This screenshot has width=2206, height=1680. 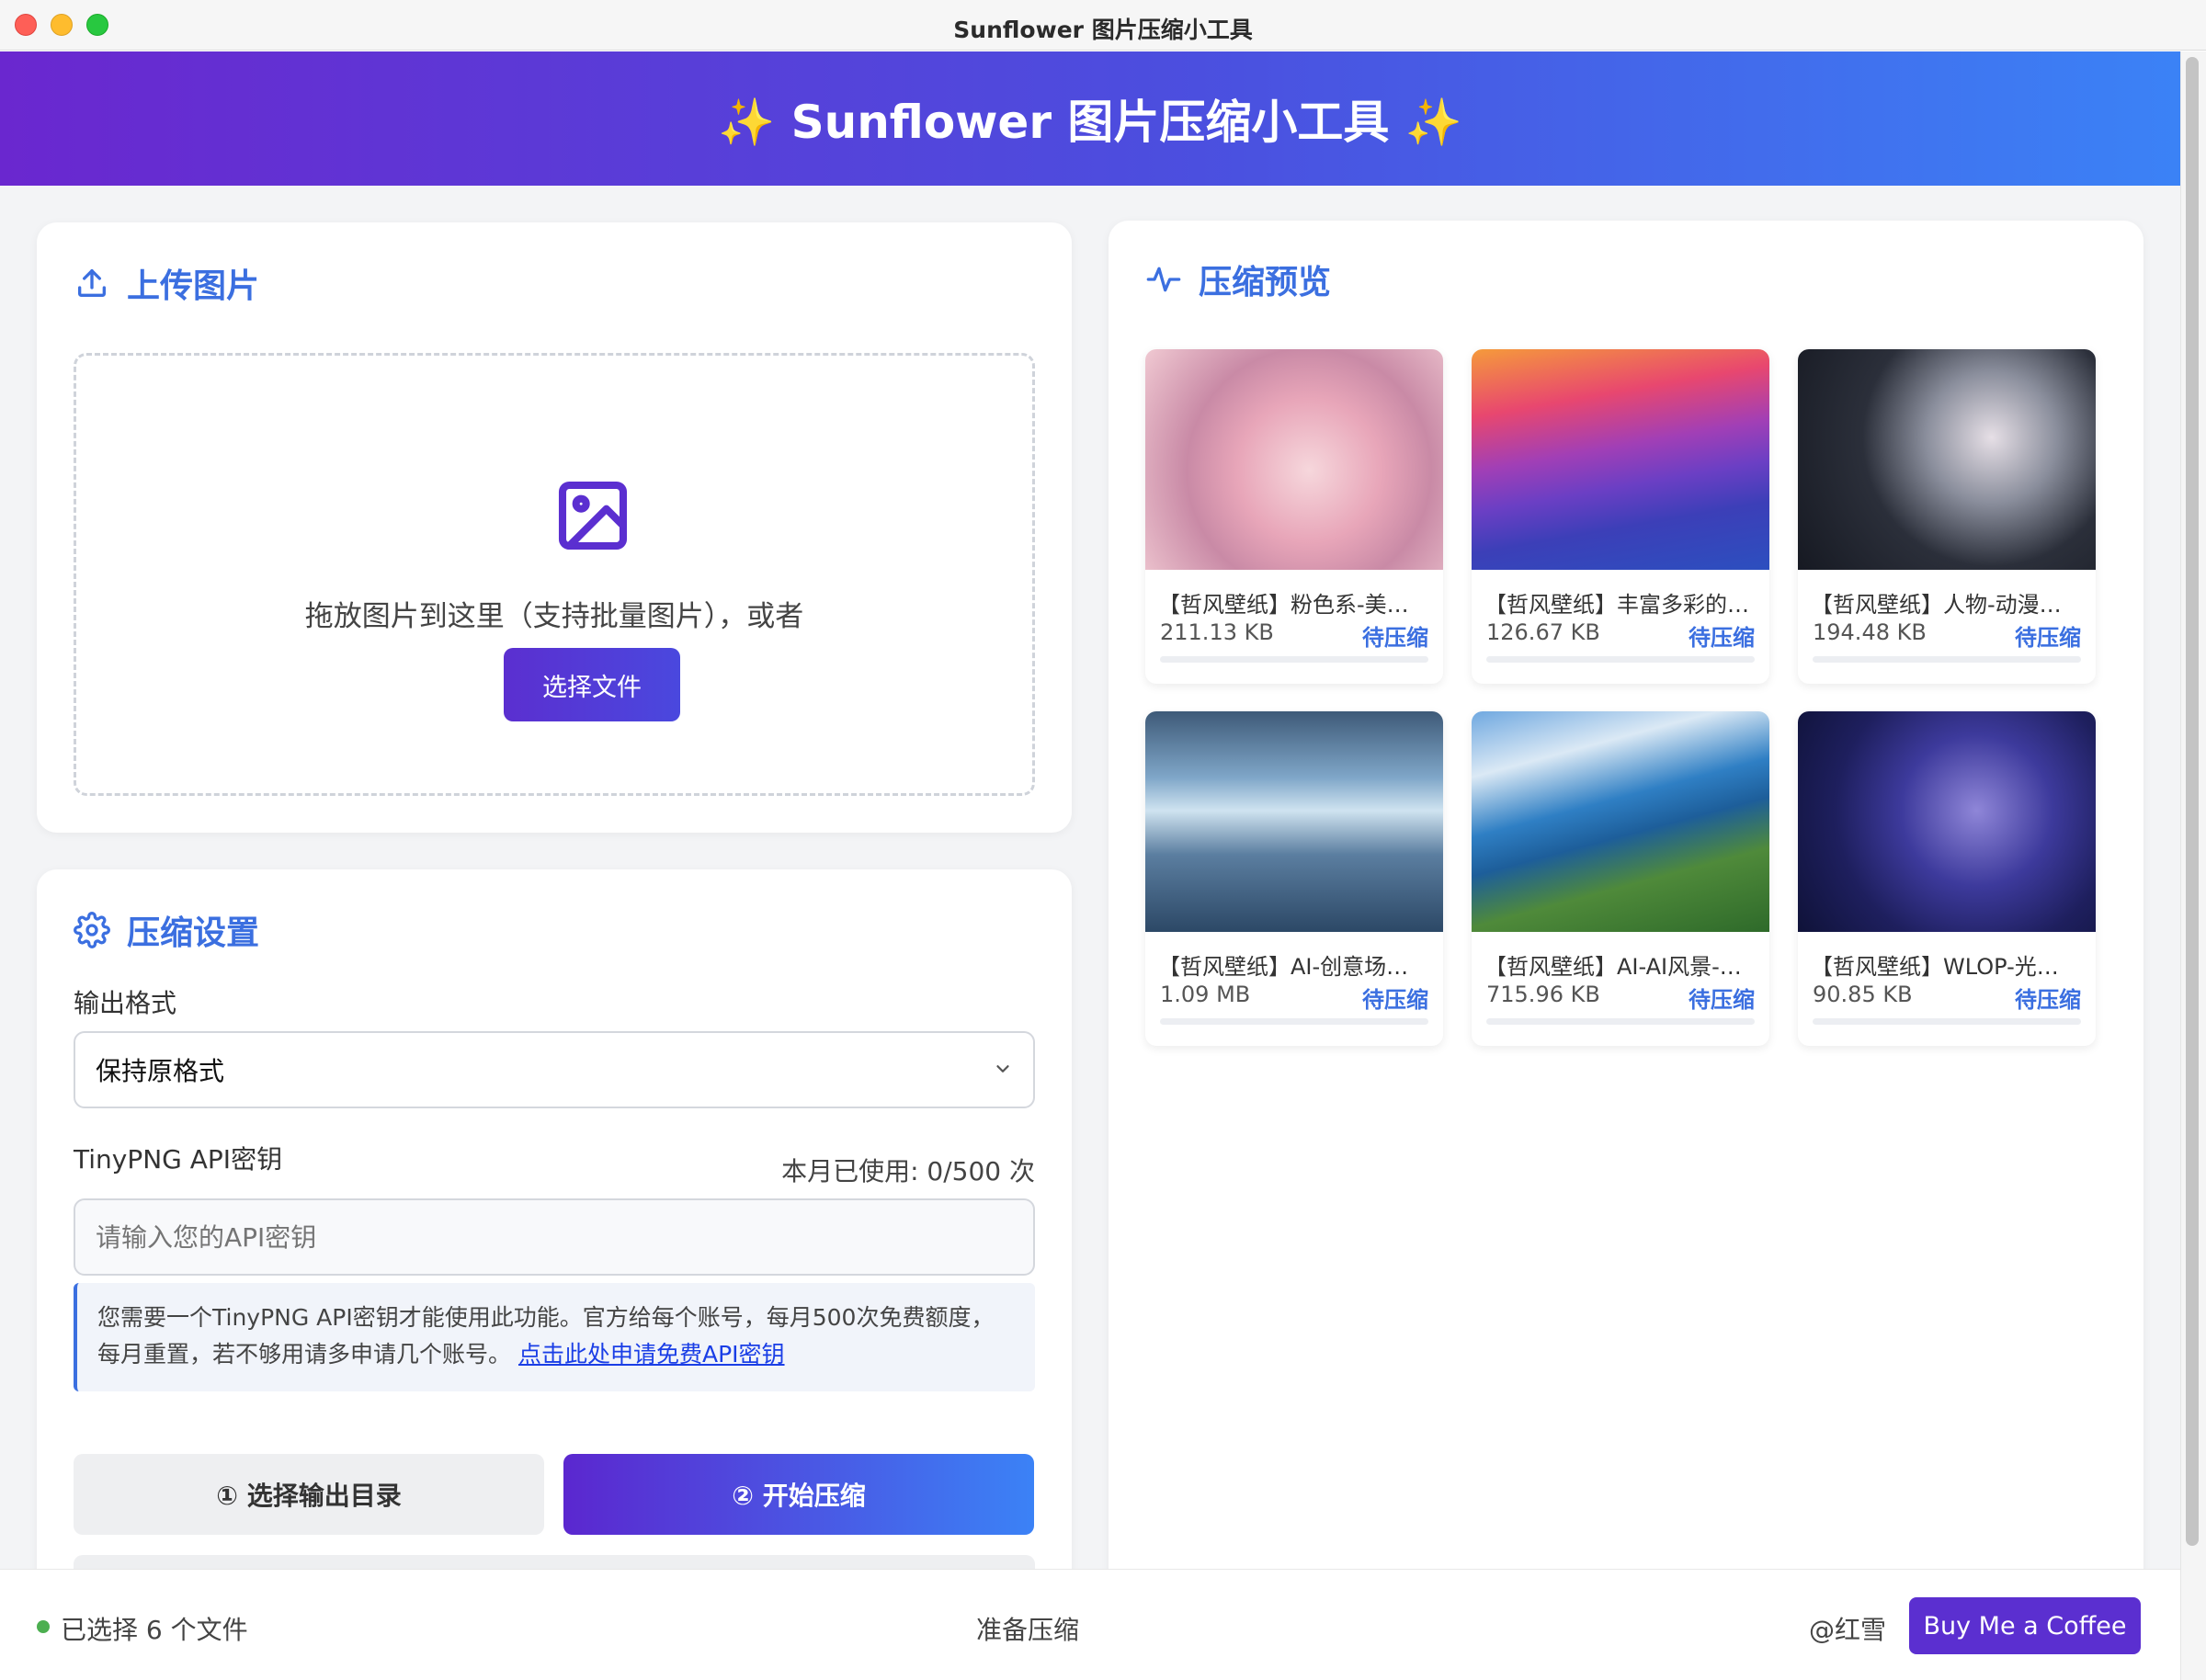 What do you see at coordinates (555, 1237) in the screenshot?
I see `api-key-input` at bounding box center [555, 1237].